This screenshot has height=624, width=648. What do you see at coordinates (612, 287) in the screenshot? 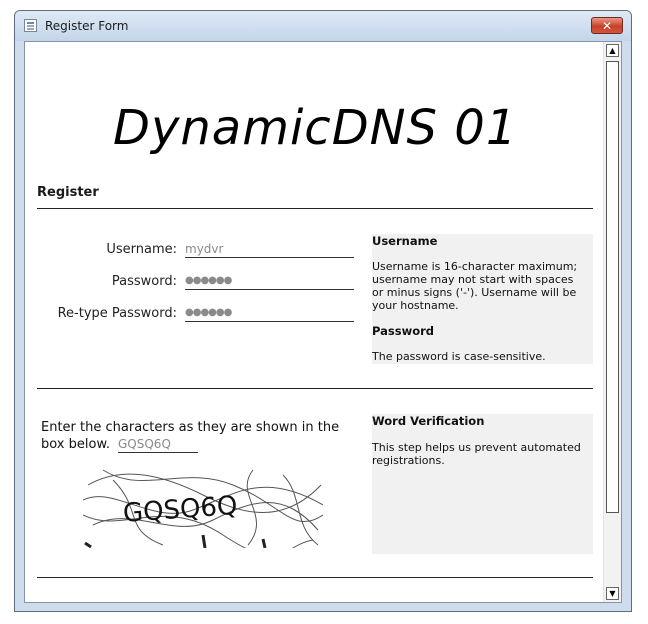
I see `scrollbar-thumb` at bounding box center [612, 287].